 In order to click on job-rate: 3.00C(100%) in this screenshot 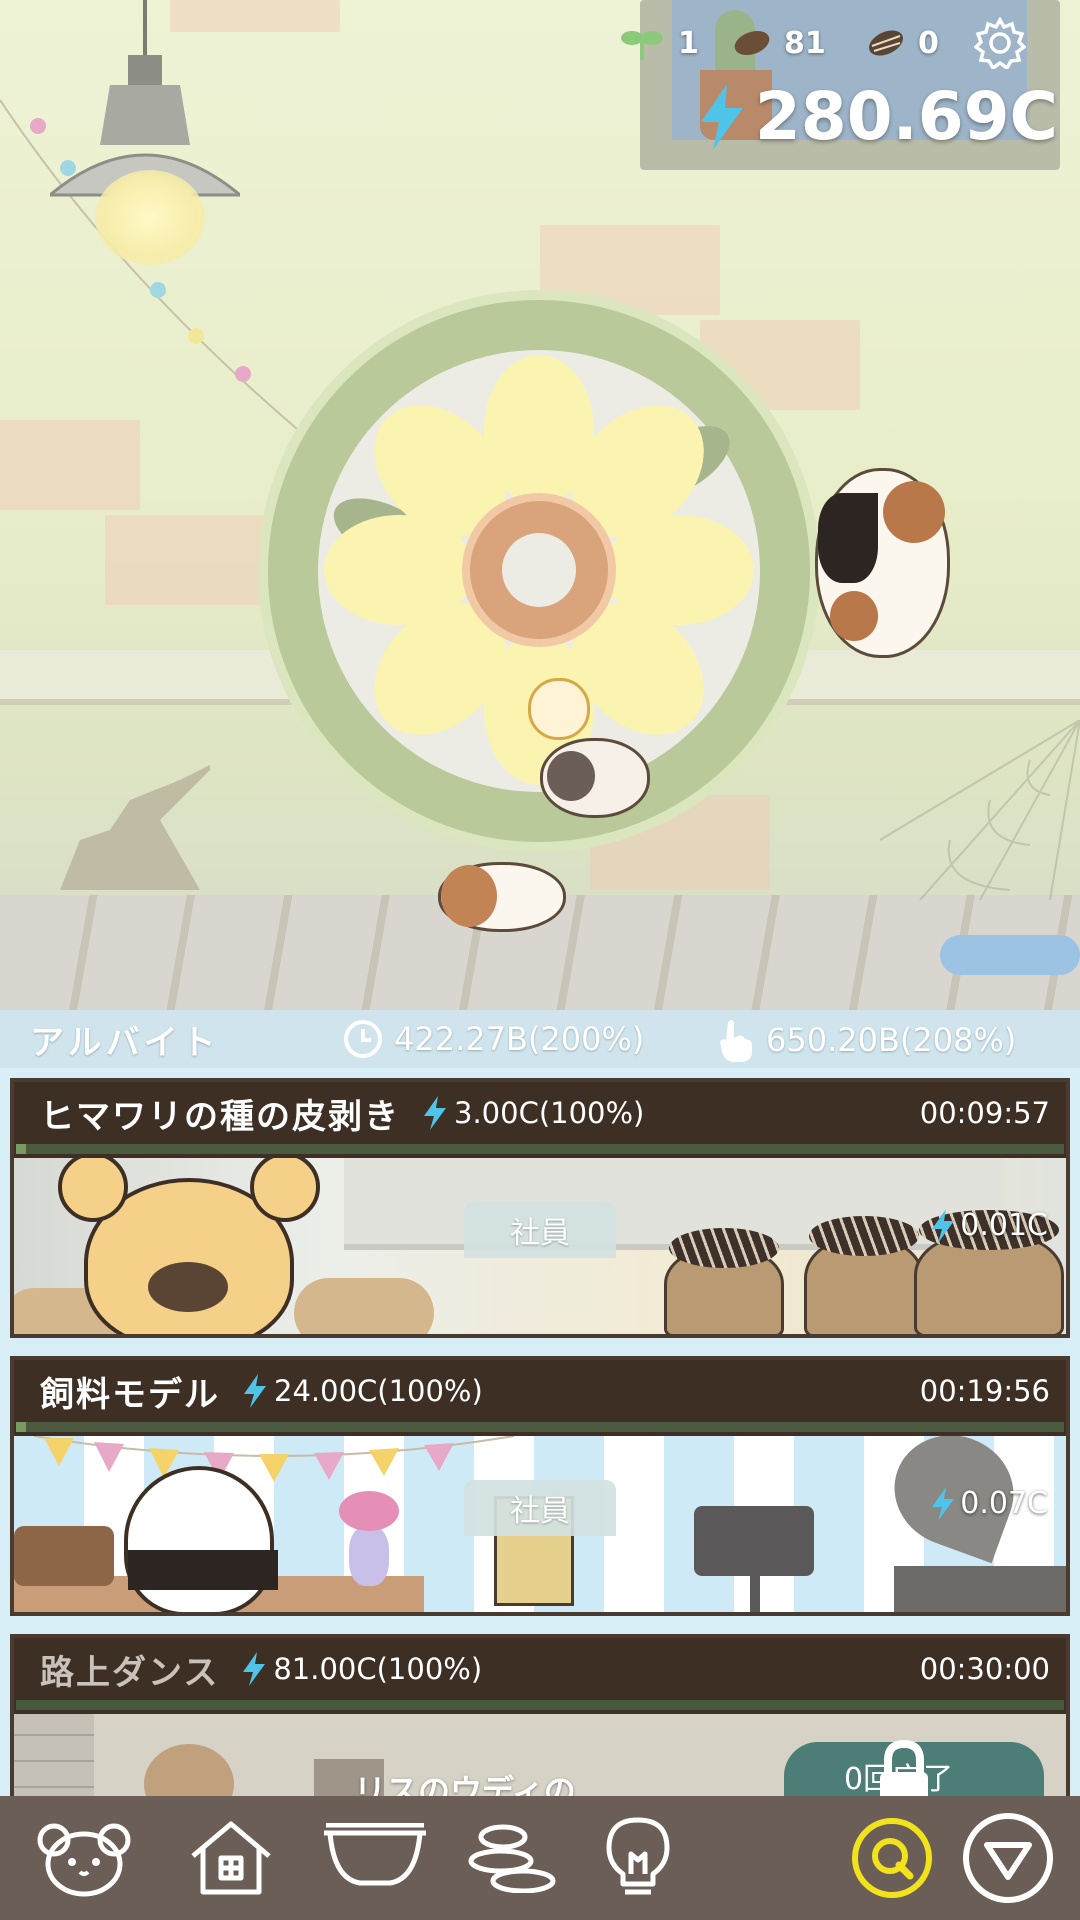, I will do `click(533, 1113)`.